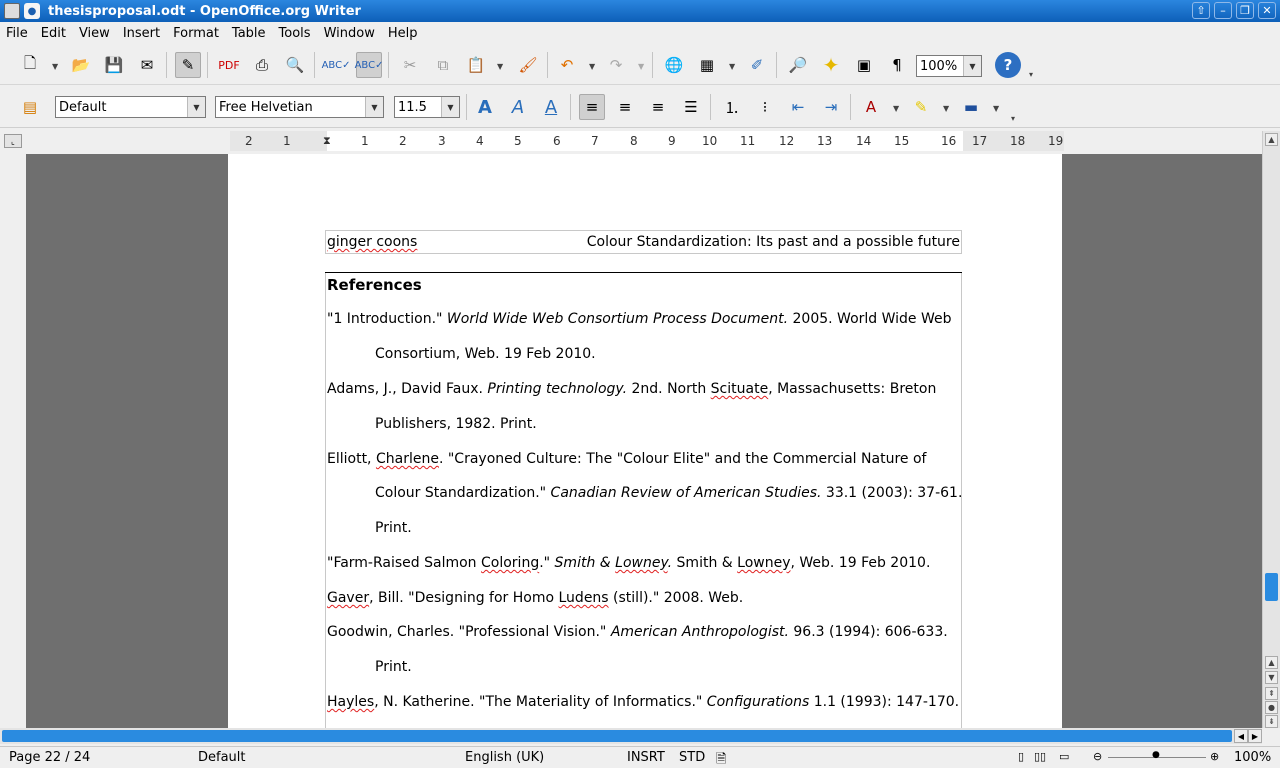  I want to click on paste-dropdown-icon: ▼, so click(500, 66).